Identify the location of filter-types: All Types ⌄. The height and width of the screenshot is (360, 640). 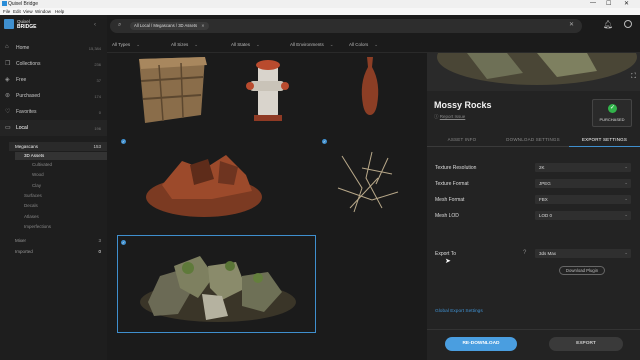
(126, 45).